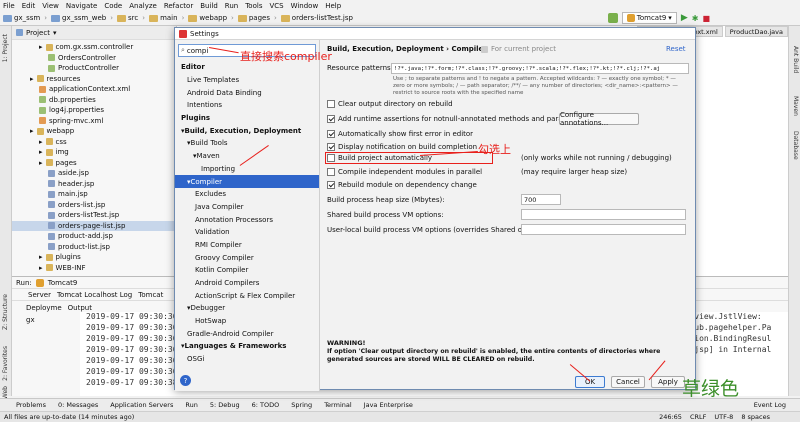  What do you see at coordinates (756, 31) in the screenshot?
I see `editor-tab: ProductDao.java` at bounding box center [756, 31].